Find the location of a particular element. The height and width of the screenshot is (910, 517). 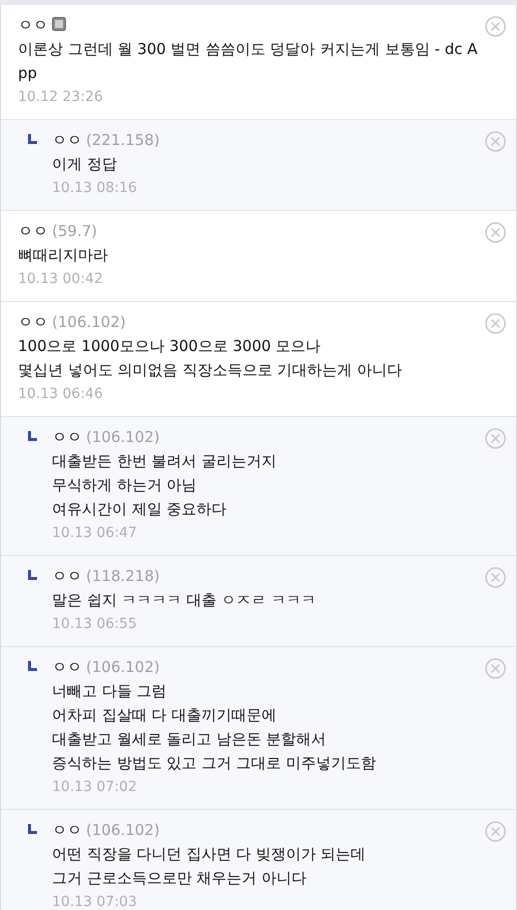

comment-date: 10.13 06:47 is located at coordinates (95, 533).